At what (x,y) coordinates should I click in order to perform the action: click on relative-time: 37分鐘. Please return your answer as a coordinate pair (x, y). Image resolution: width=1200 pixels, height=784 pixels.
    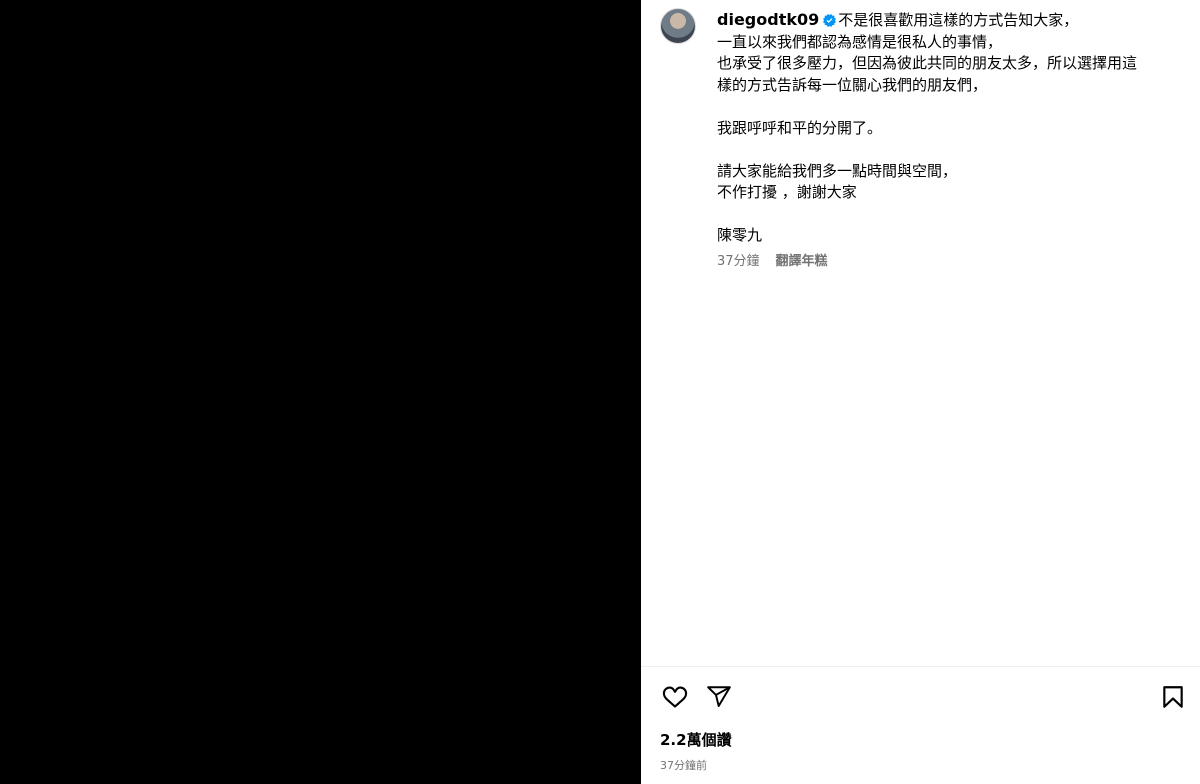
    Looking at the image, I should click on (738, 261).